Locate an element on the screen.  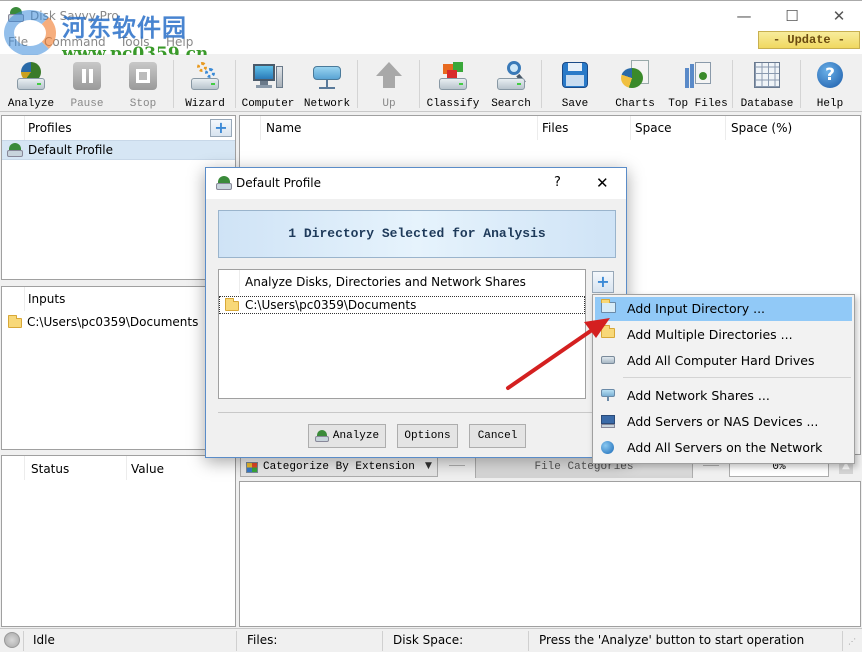
value-column-header: Value is located at coordinates (147, 469).